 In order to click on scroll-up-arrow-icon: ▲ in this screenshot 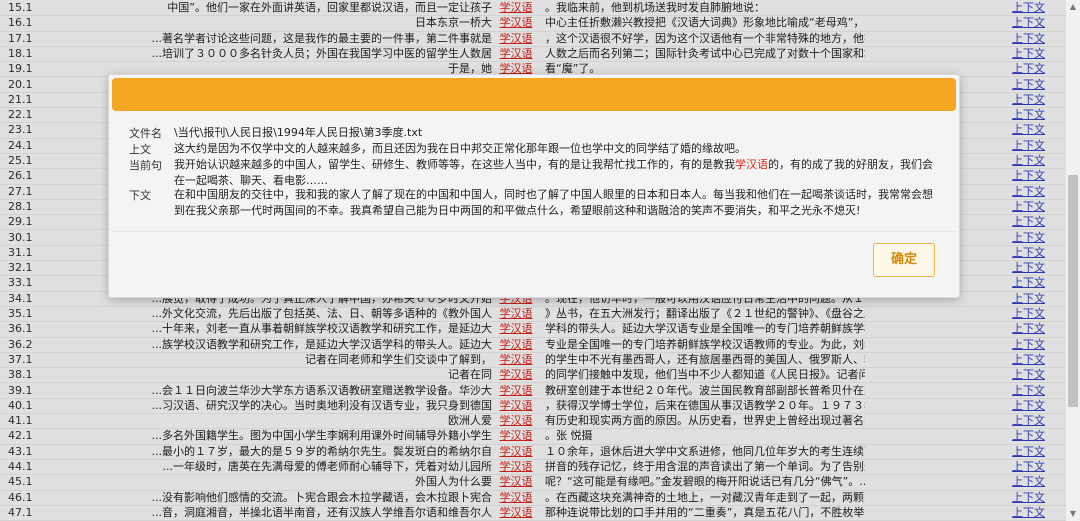, I will do `click(1073, 7)`.